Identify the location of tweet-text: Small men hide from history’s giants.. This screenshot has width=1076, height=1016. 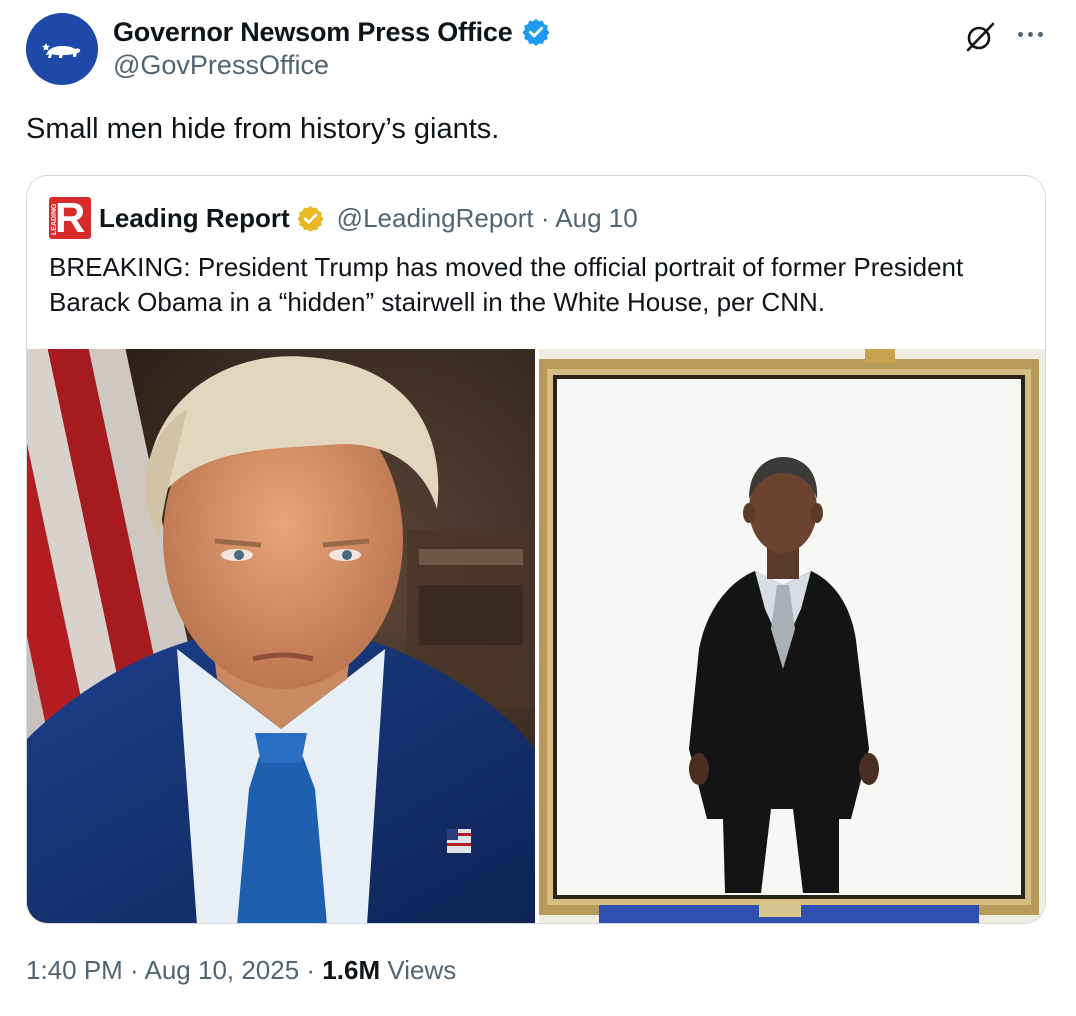
(263, 129).